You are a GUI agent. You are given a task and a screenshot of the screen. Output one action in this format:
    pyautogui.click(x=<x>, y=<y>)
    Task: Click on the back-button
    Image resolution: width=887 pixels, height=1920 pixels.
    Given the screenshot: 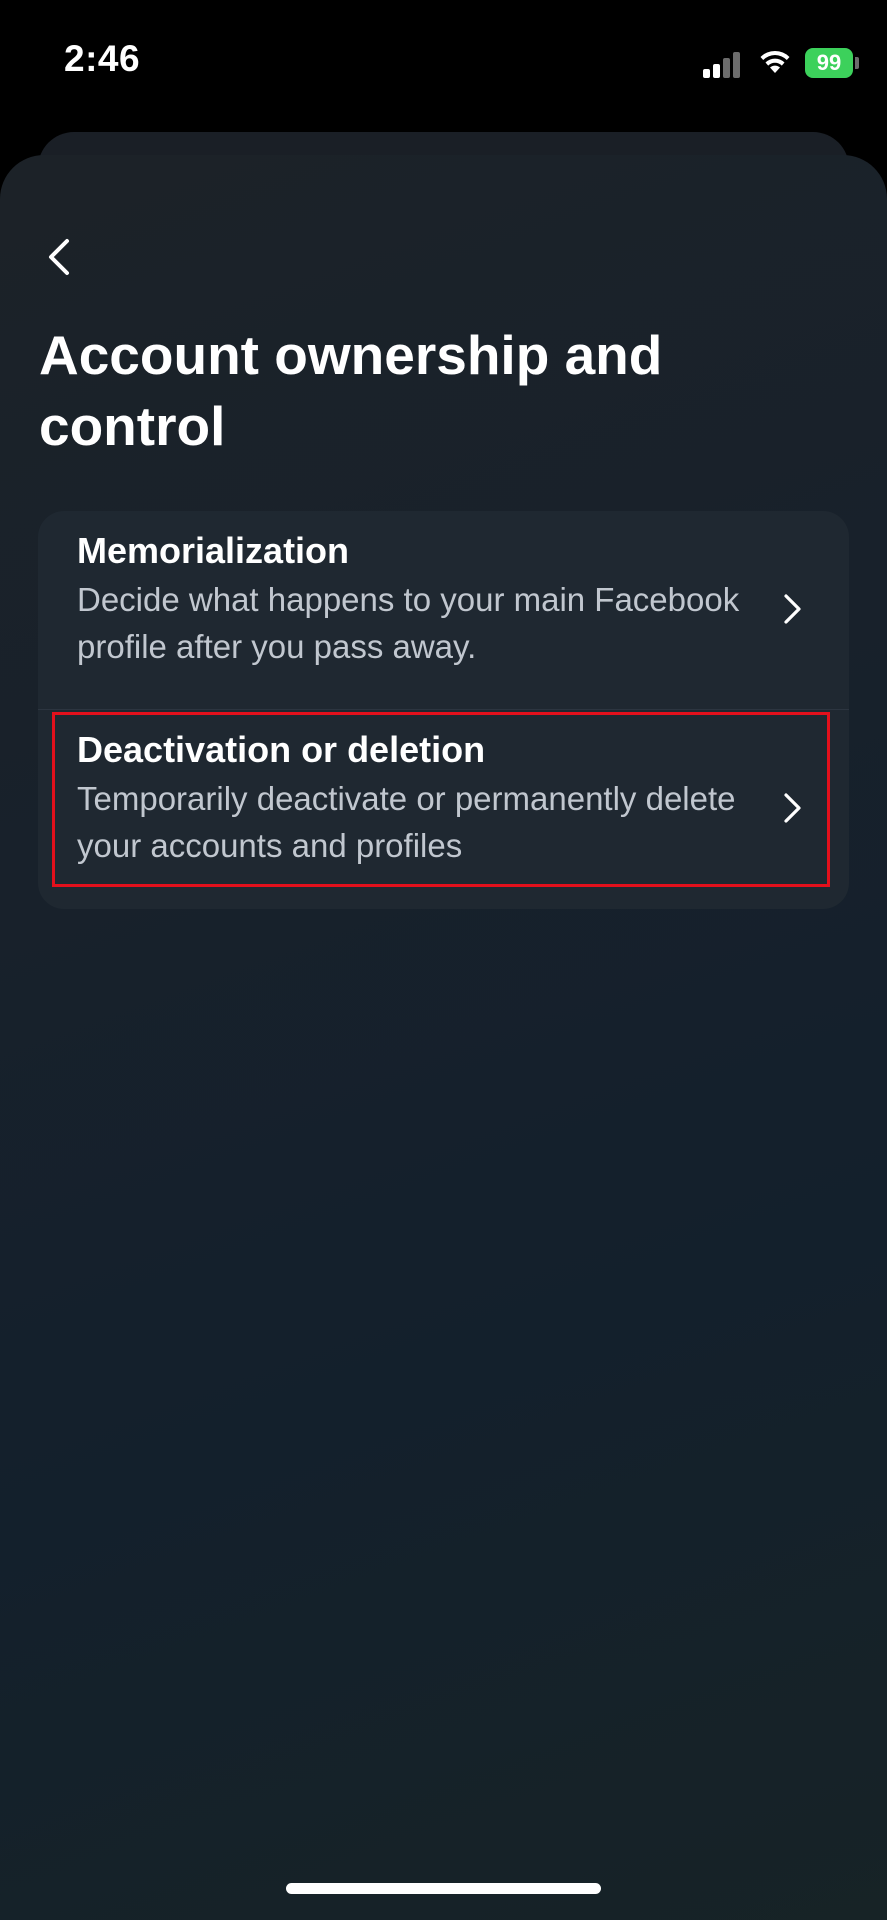 What is the action you would take?
    pyautogui.click(x=60, y=257)
    